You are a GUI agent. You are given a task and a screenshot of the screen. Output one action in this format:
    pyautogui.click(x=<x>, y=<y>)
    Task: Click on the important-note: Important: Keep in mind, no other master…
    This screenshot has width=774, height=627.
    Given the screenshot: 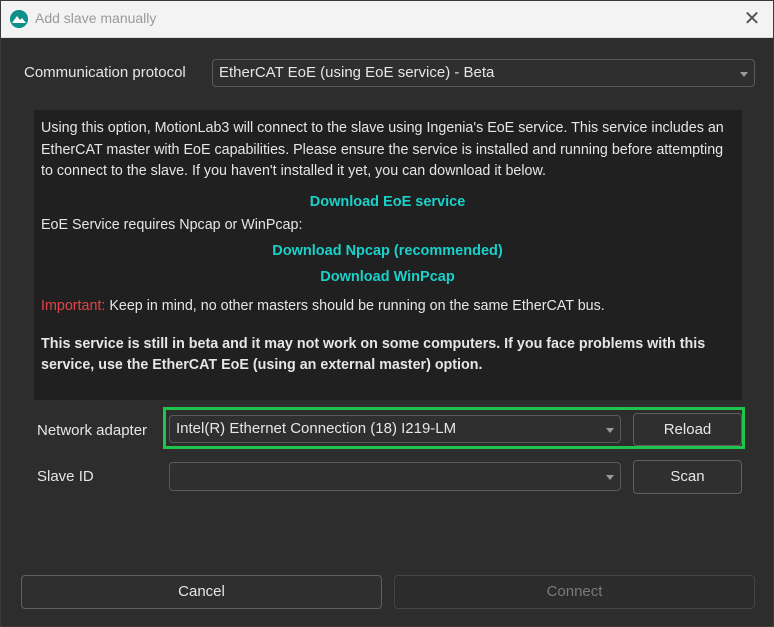 What is the action you would take?
    pyautogui.click(x=387, y=307)
    